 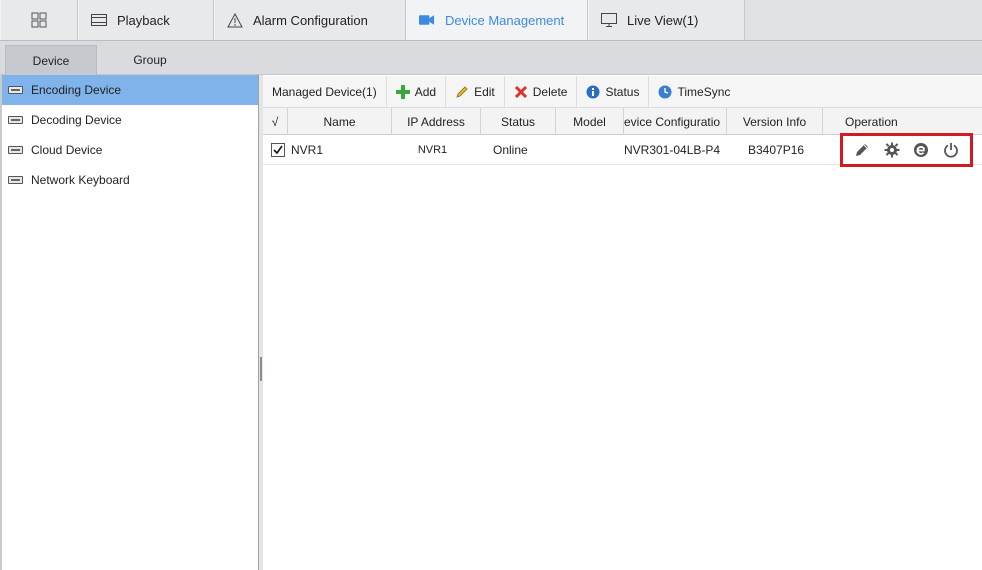 I want to click on tab-home, so click(x=39, y=20).